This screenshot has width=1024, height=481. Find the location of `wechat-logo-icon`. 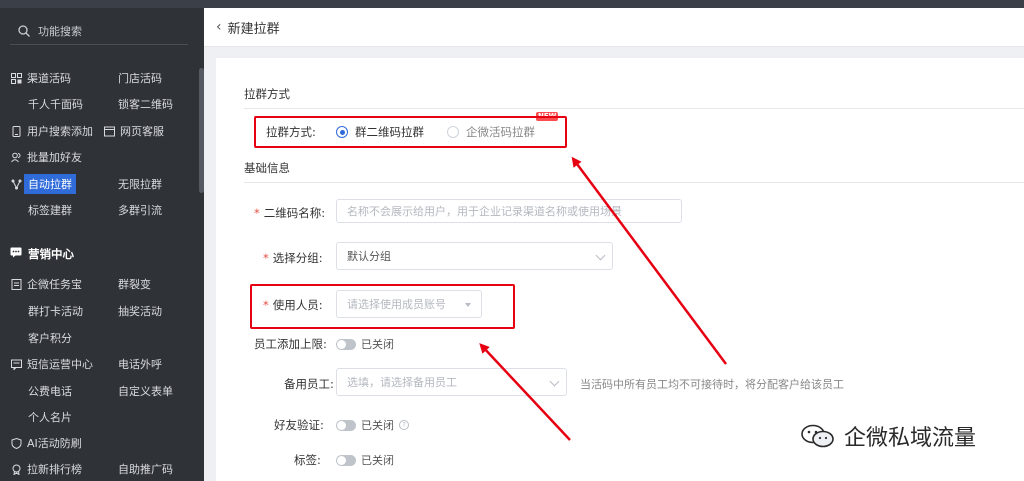

wechat-logo-icon is located at coordinates (817, 436).